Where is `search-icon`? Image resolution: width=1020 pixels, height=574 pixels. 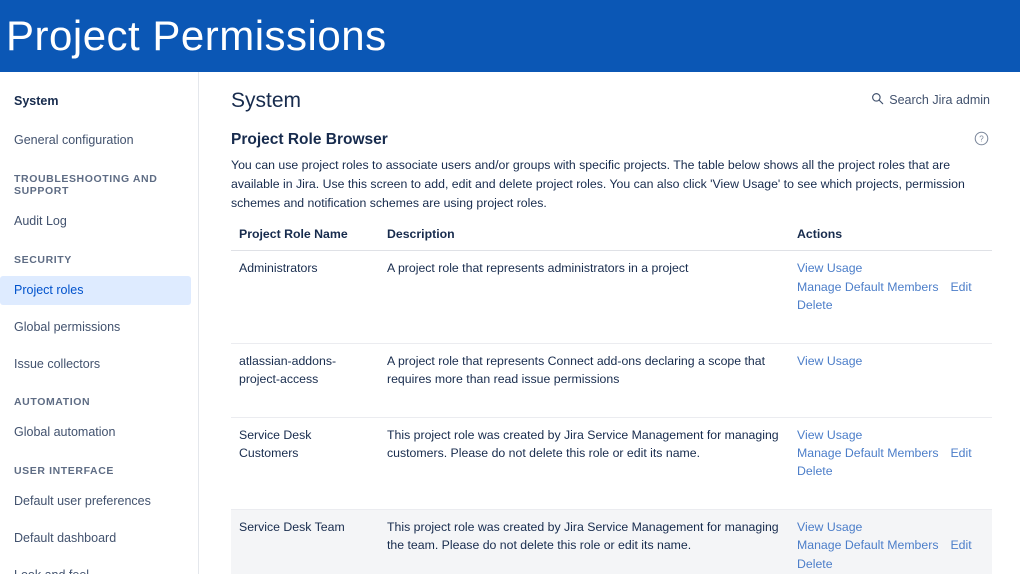 search-icon is located at coordinates (877, 100).